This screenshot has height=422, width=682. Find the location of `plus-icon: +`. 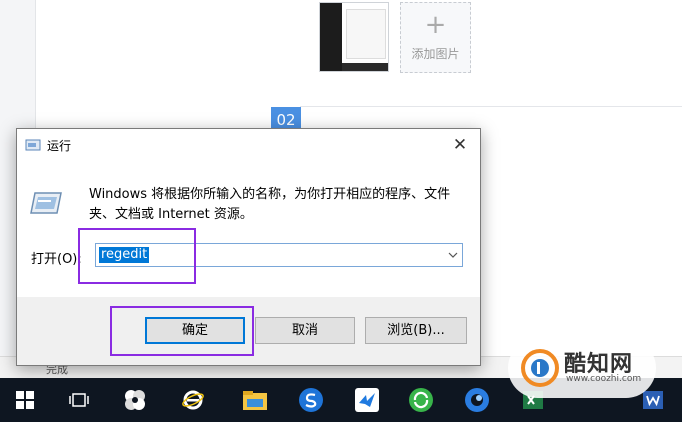

plus-icon: + is located at coordinates (435, 25).